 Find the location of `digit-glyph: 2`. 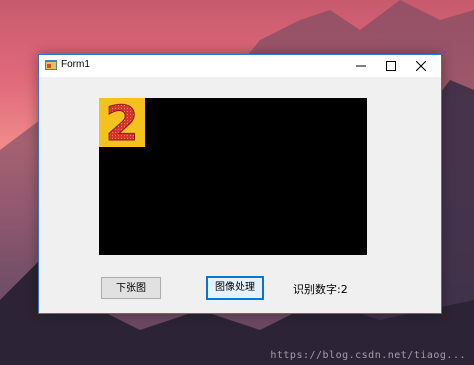

digit-glyph: 2 is located at coordinates (121, 122).